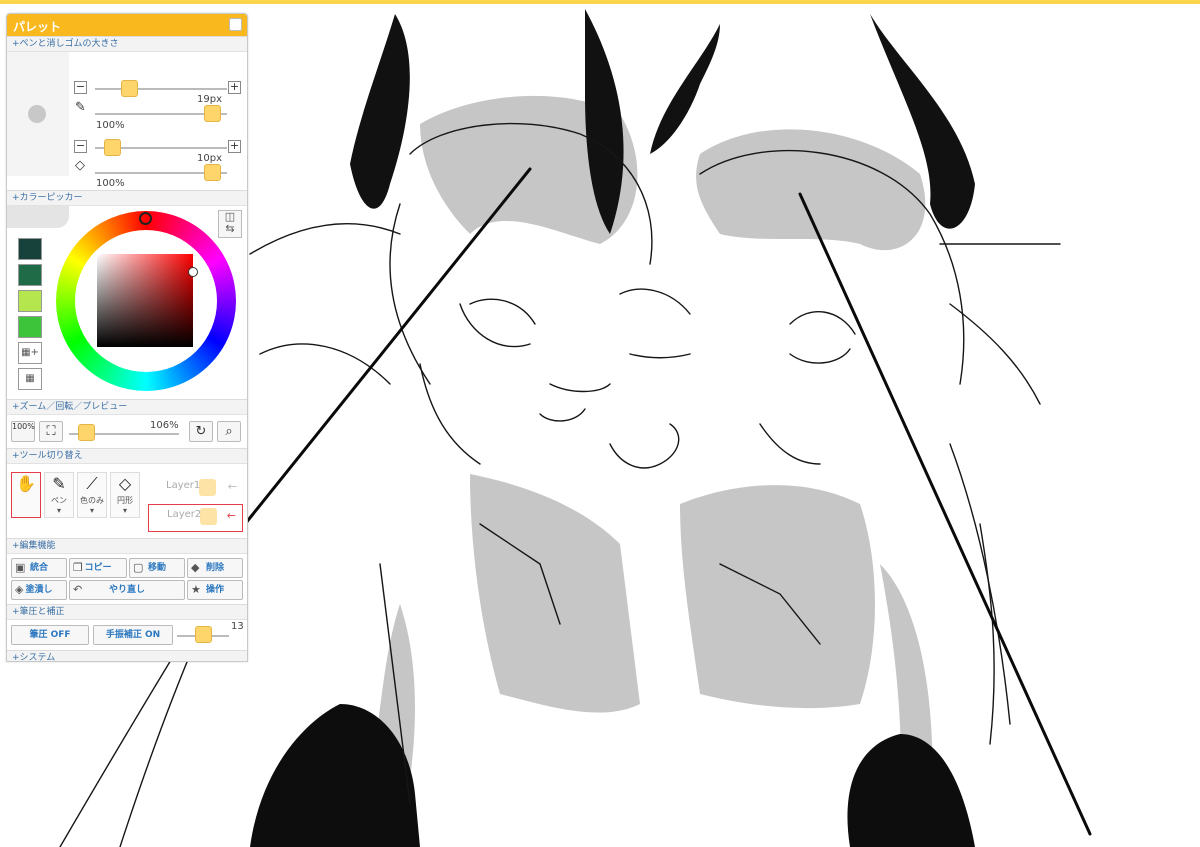  I want to click on tool-hand: ✋, so click(26, 495).